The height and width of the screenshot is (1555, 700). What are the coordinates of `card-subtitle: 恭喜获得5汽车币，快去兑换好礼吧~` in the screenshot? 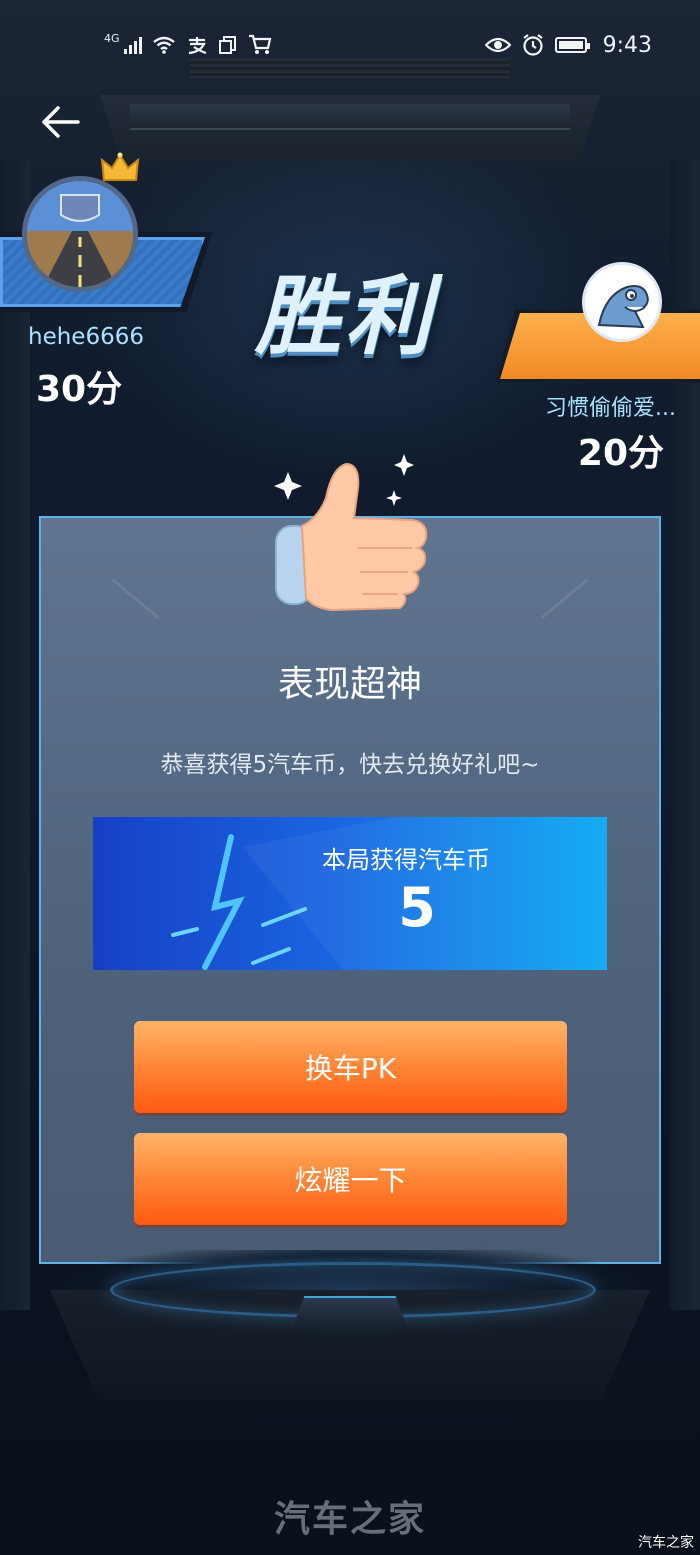 It's located at (350, 765).